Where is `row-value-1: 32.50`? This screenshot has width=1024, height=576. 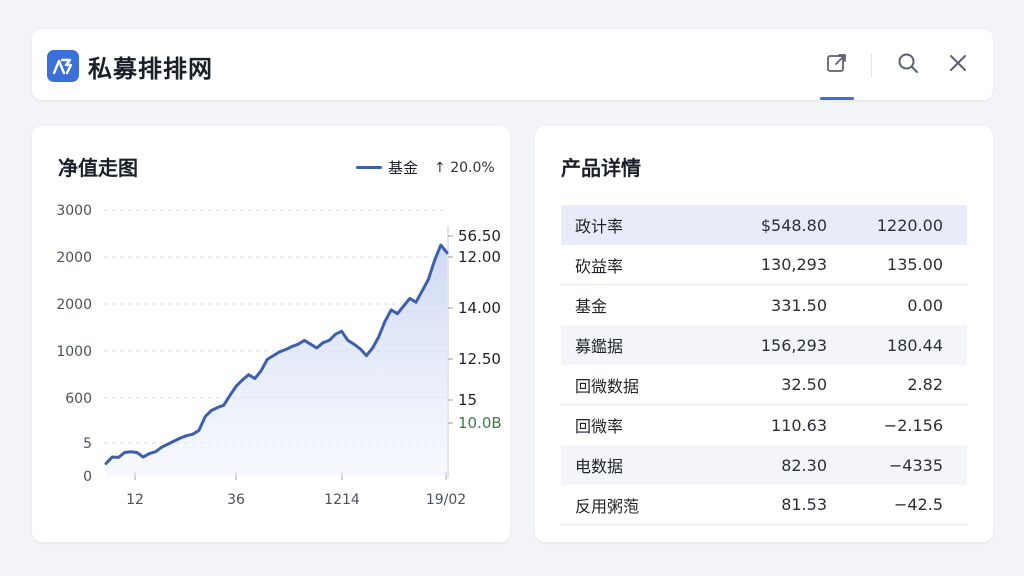 row-value-1: 32.50 is located at coordinates (804, 384).